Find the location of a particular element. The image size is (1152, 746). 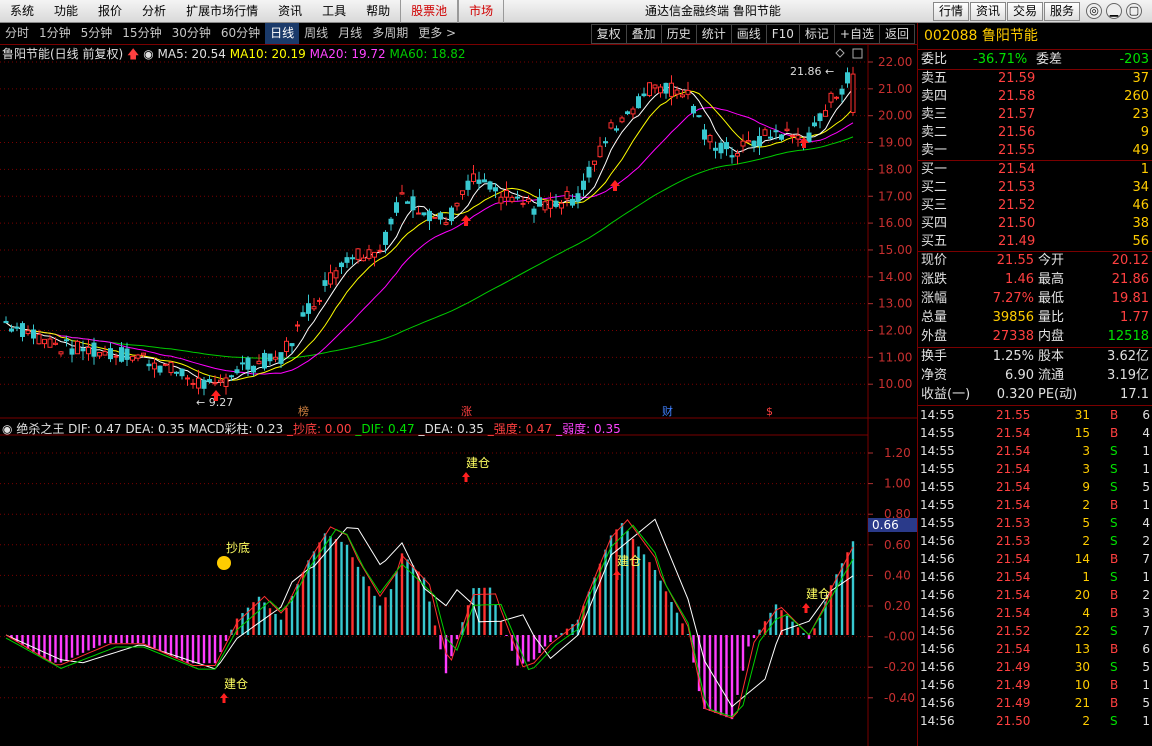

menu-analysis: 分析 is located at coordinates (154, 11).